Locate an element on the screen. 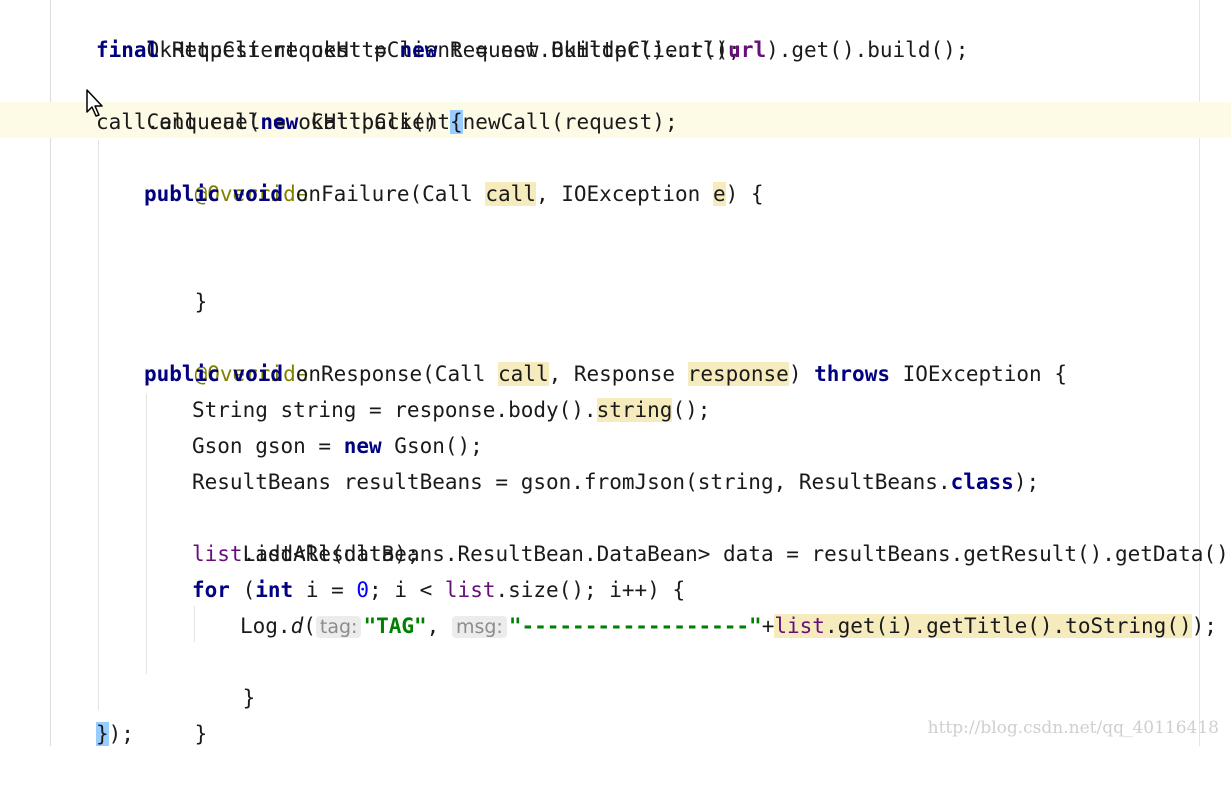 This screenshot has height=788, width=1231. code-text: Log. is located at coordinates (265, 626).